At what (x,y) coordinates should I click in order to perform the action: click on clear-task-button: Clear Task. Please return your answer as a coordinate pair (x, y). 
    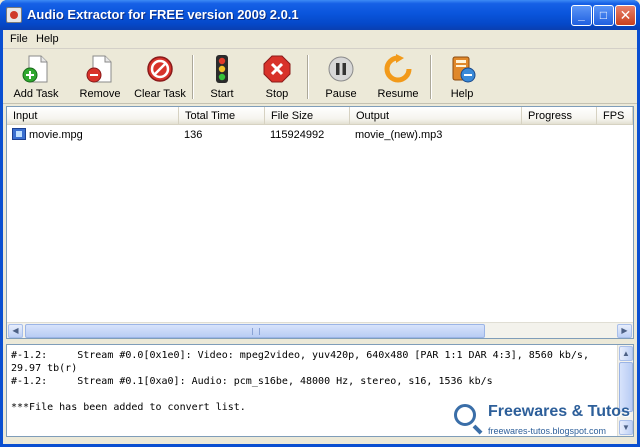
    Looking at the image, I should click on (160, 77).